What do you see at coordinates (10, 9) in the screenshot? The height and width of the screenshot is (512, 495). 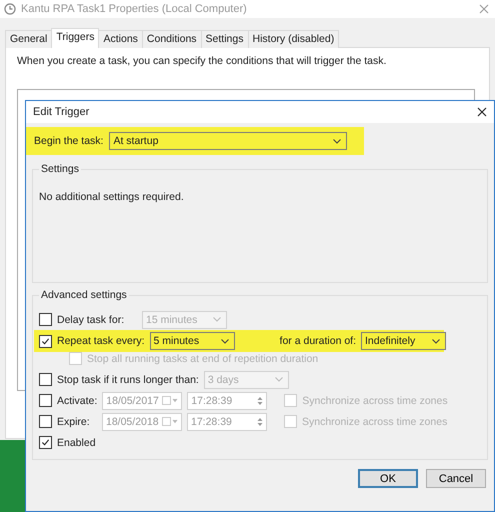 I see `clock-icon` at bounding box center [10, 9].